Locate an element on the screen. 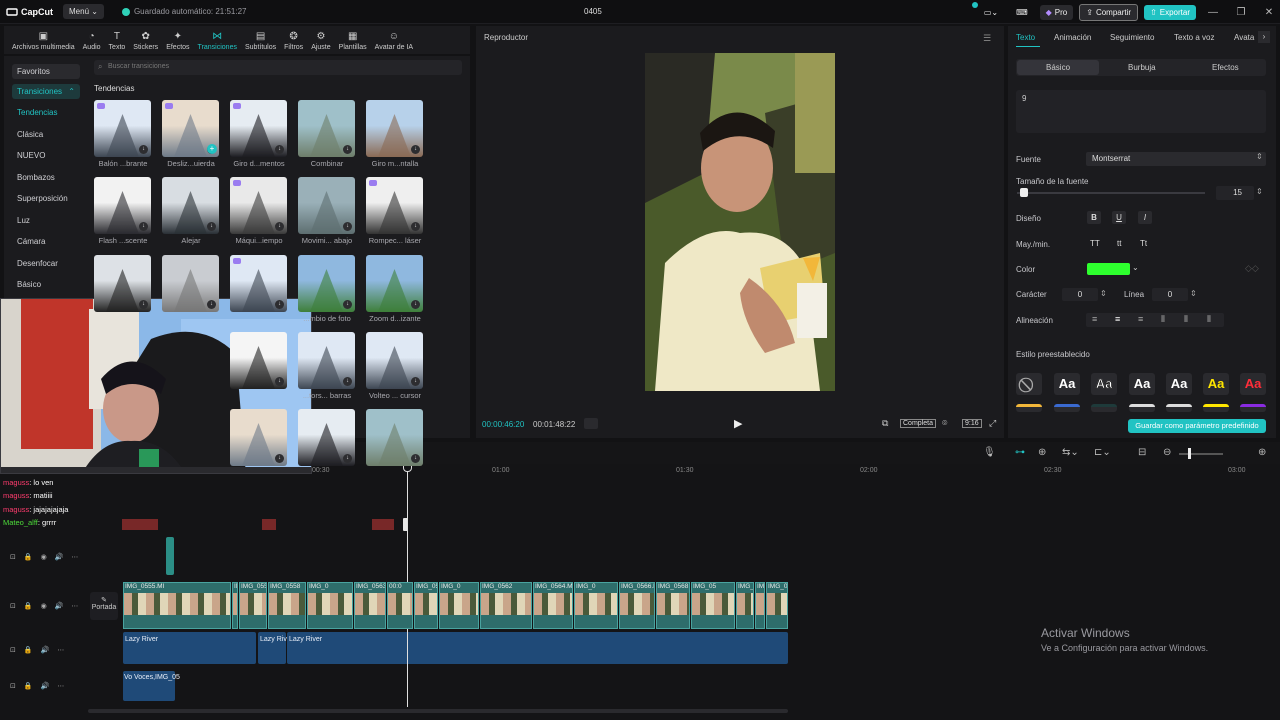 The width and height of the screenshot is (1280, 720). char-spacing-input: 0 is located at coordinates (1080, 294).